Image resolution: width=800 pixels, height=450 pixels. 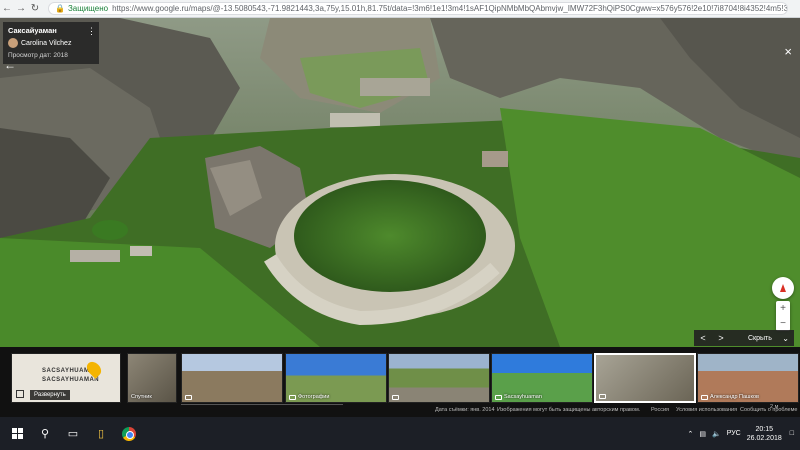 What do you see at coordinates (774, 407) in the screenshot?
I see `scale-label: 2 м` at bounding box center [774, 407].